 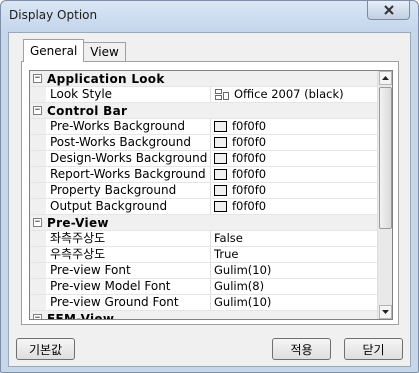 I want to click on property-row: Pre-view Font Gulim(10), so click(x=204, y=271).